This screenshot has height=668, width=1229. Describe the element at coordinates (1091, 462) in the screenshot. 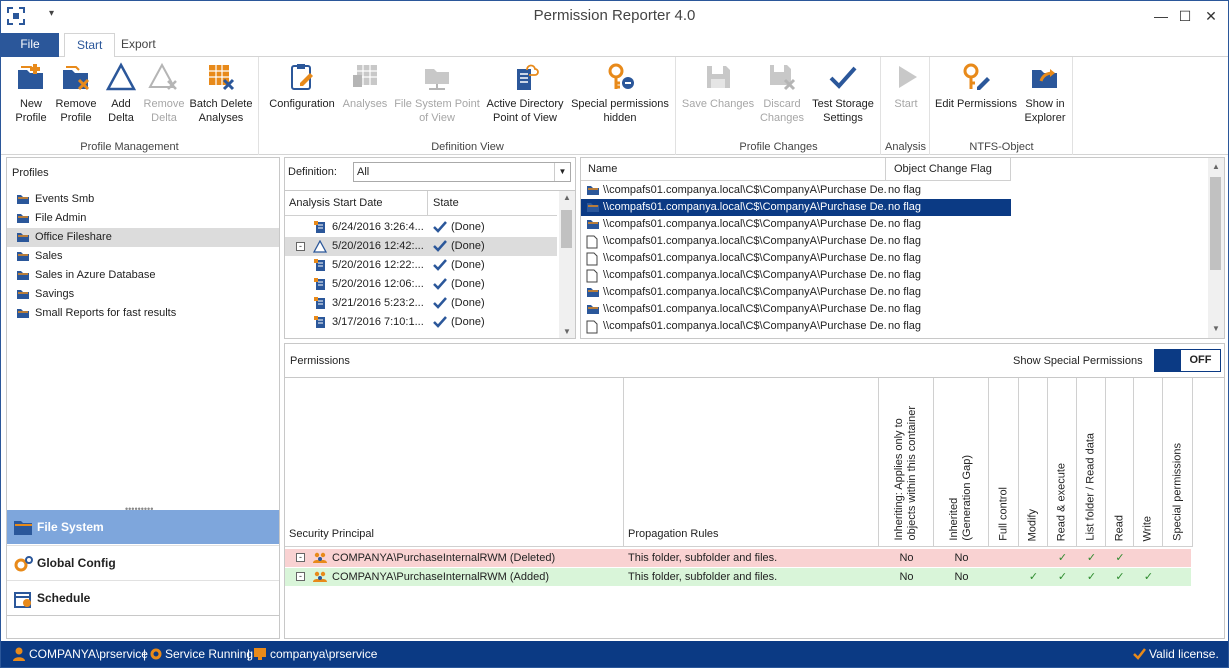

I see `col-list-folder: List folder / Read data` at that location.